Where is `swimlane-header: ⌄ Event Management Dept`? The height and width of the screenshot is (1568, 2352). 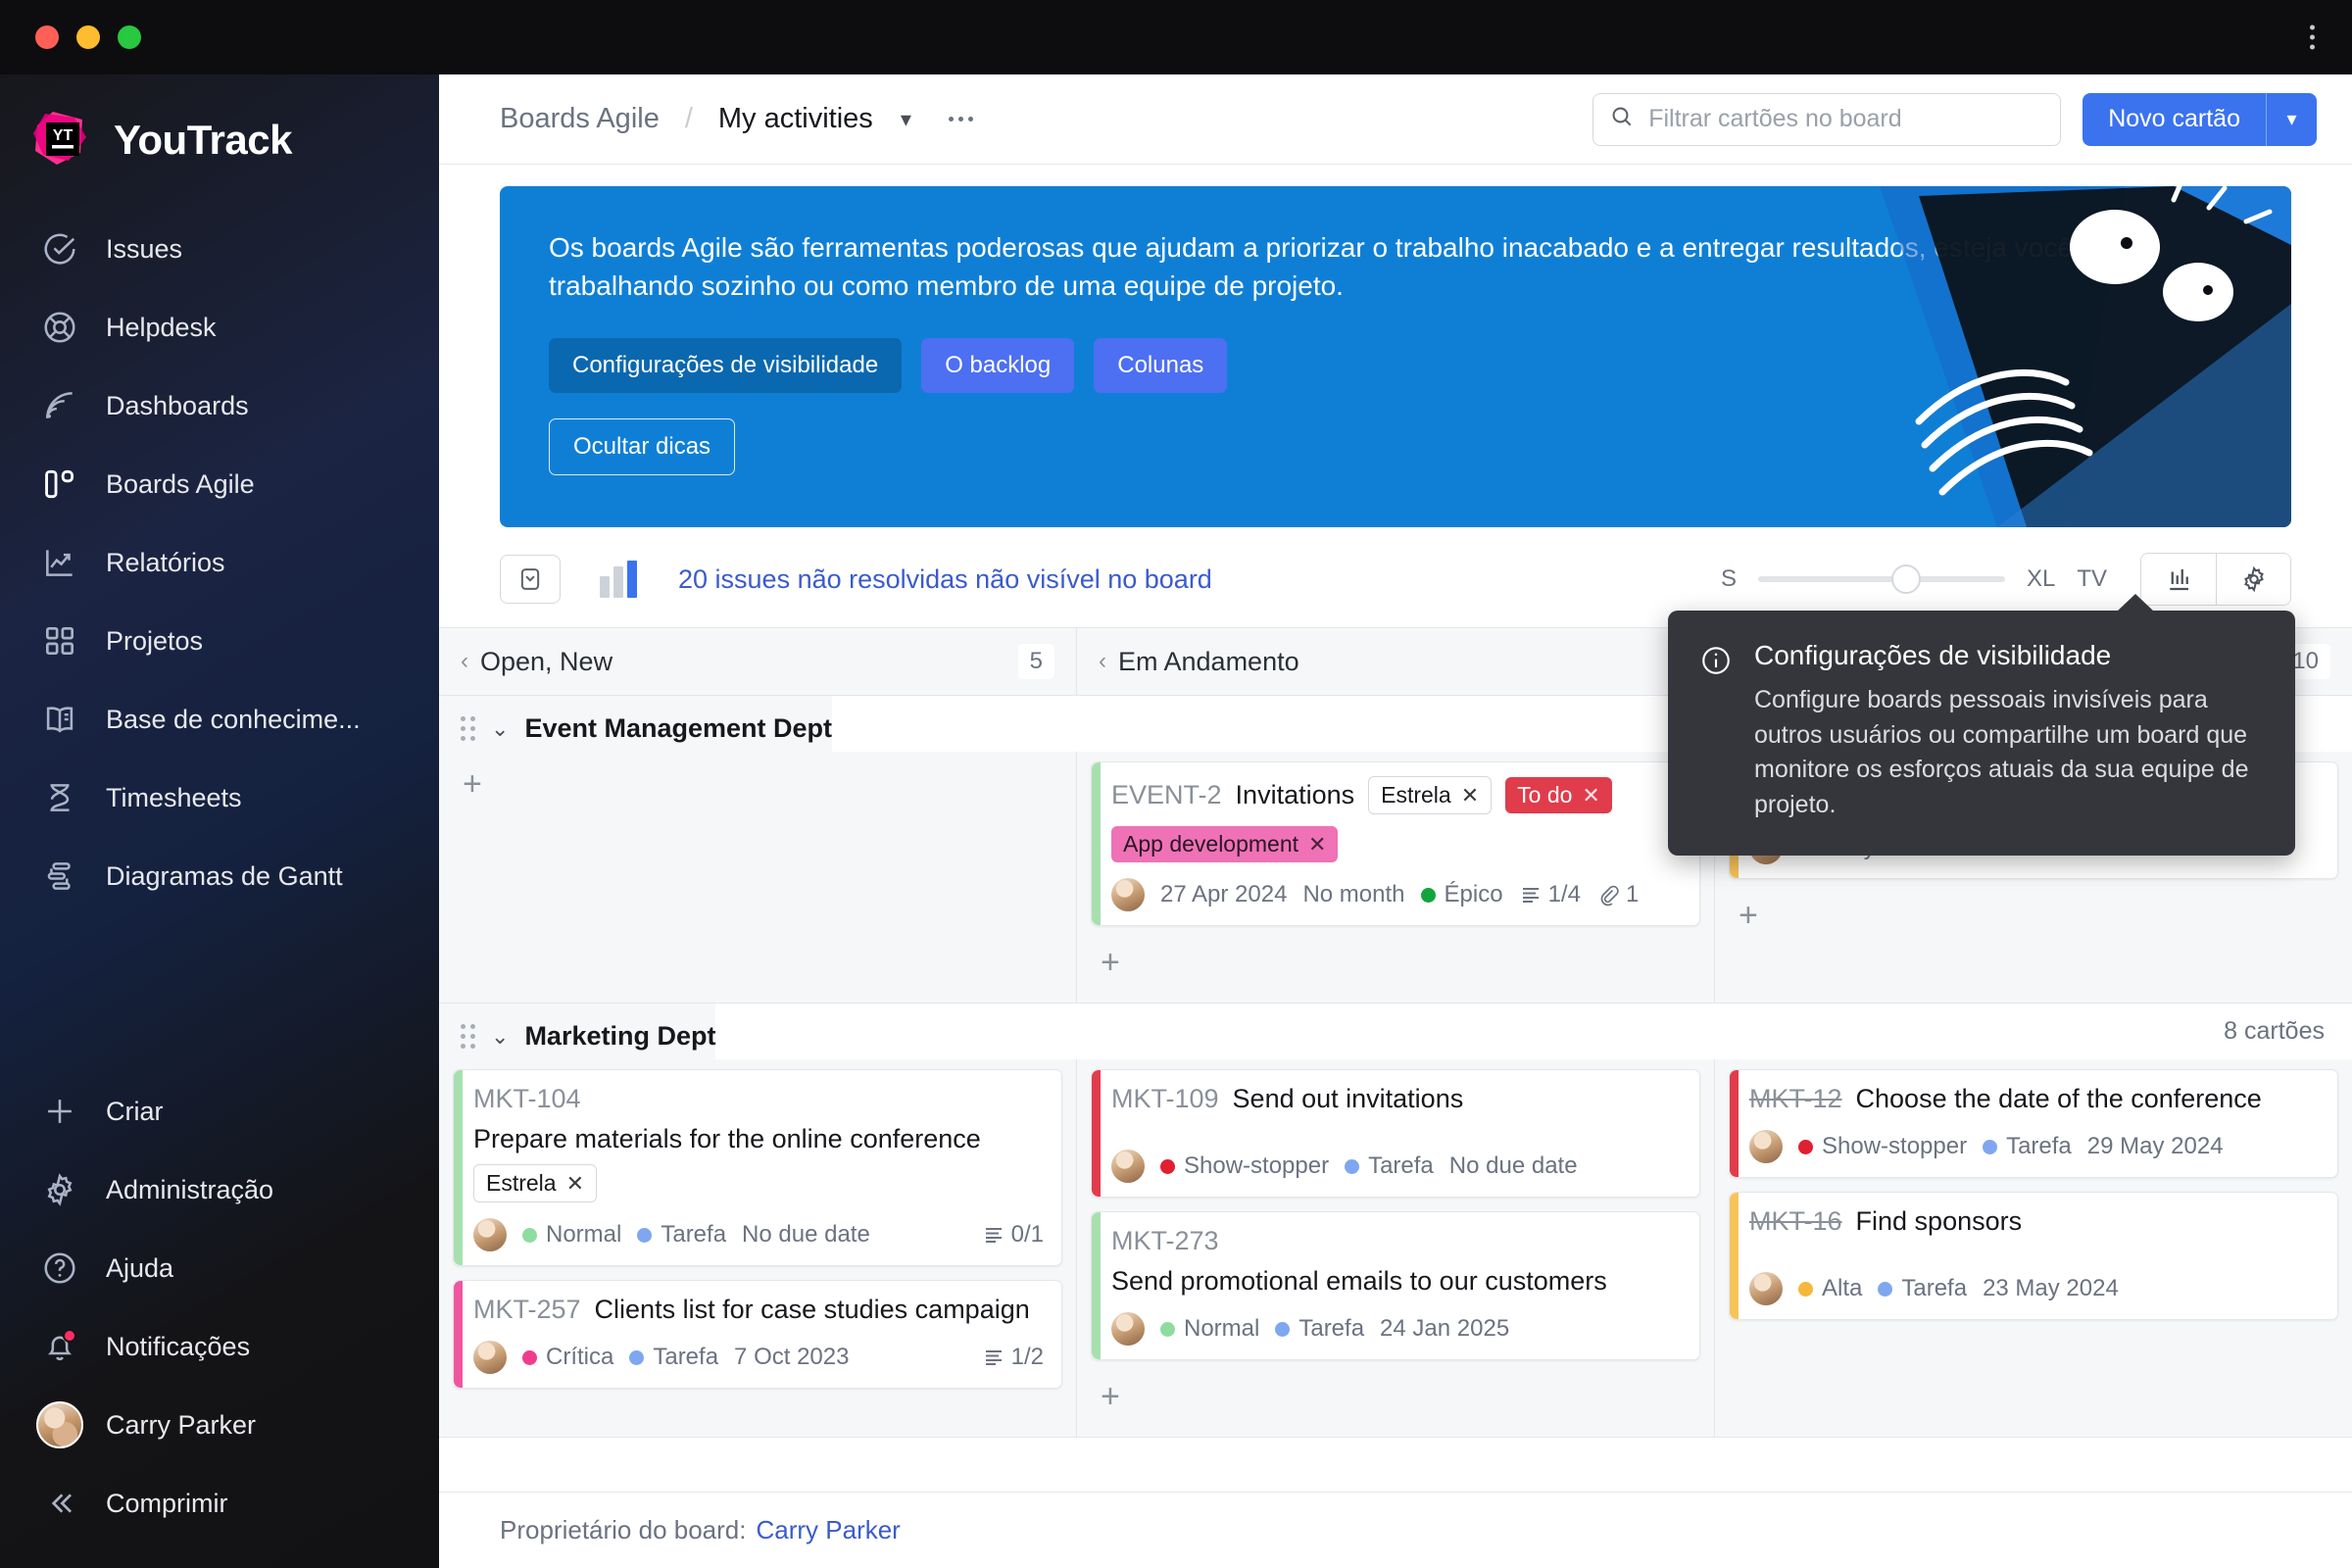
swimlane-header: ⌄ Event Management Dept is located at coordinates (635, 724).